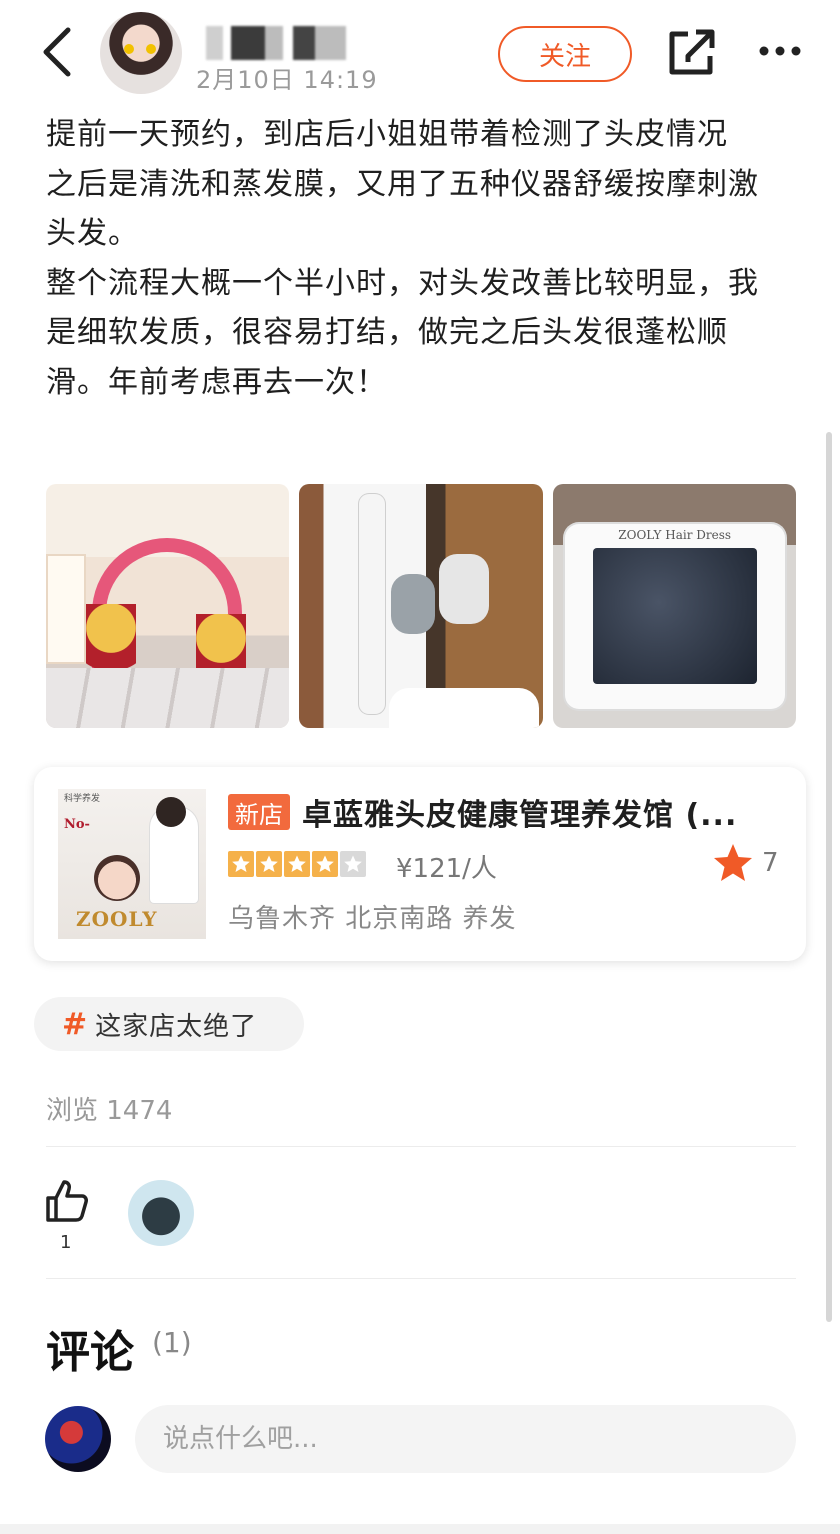  I want to click on thumbs-up-icon, so click(67, 1201).